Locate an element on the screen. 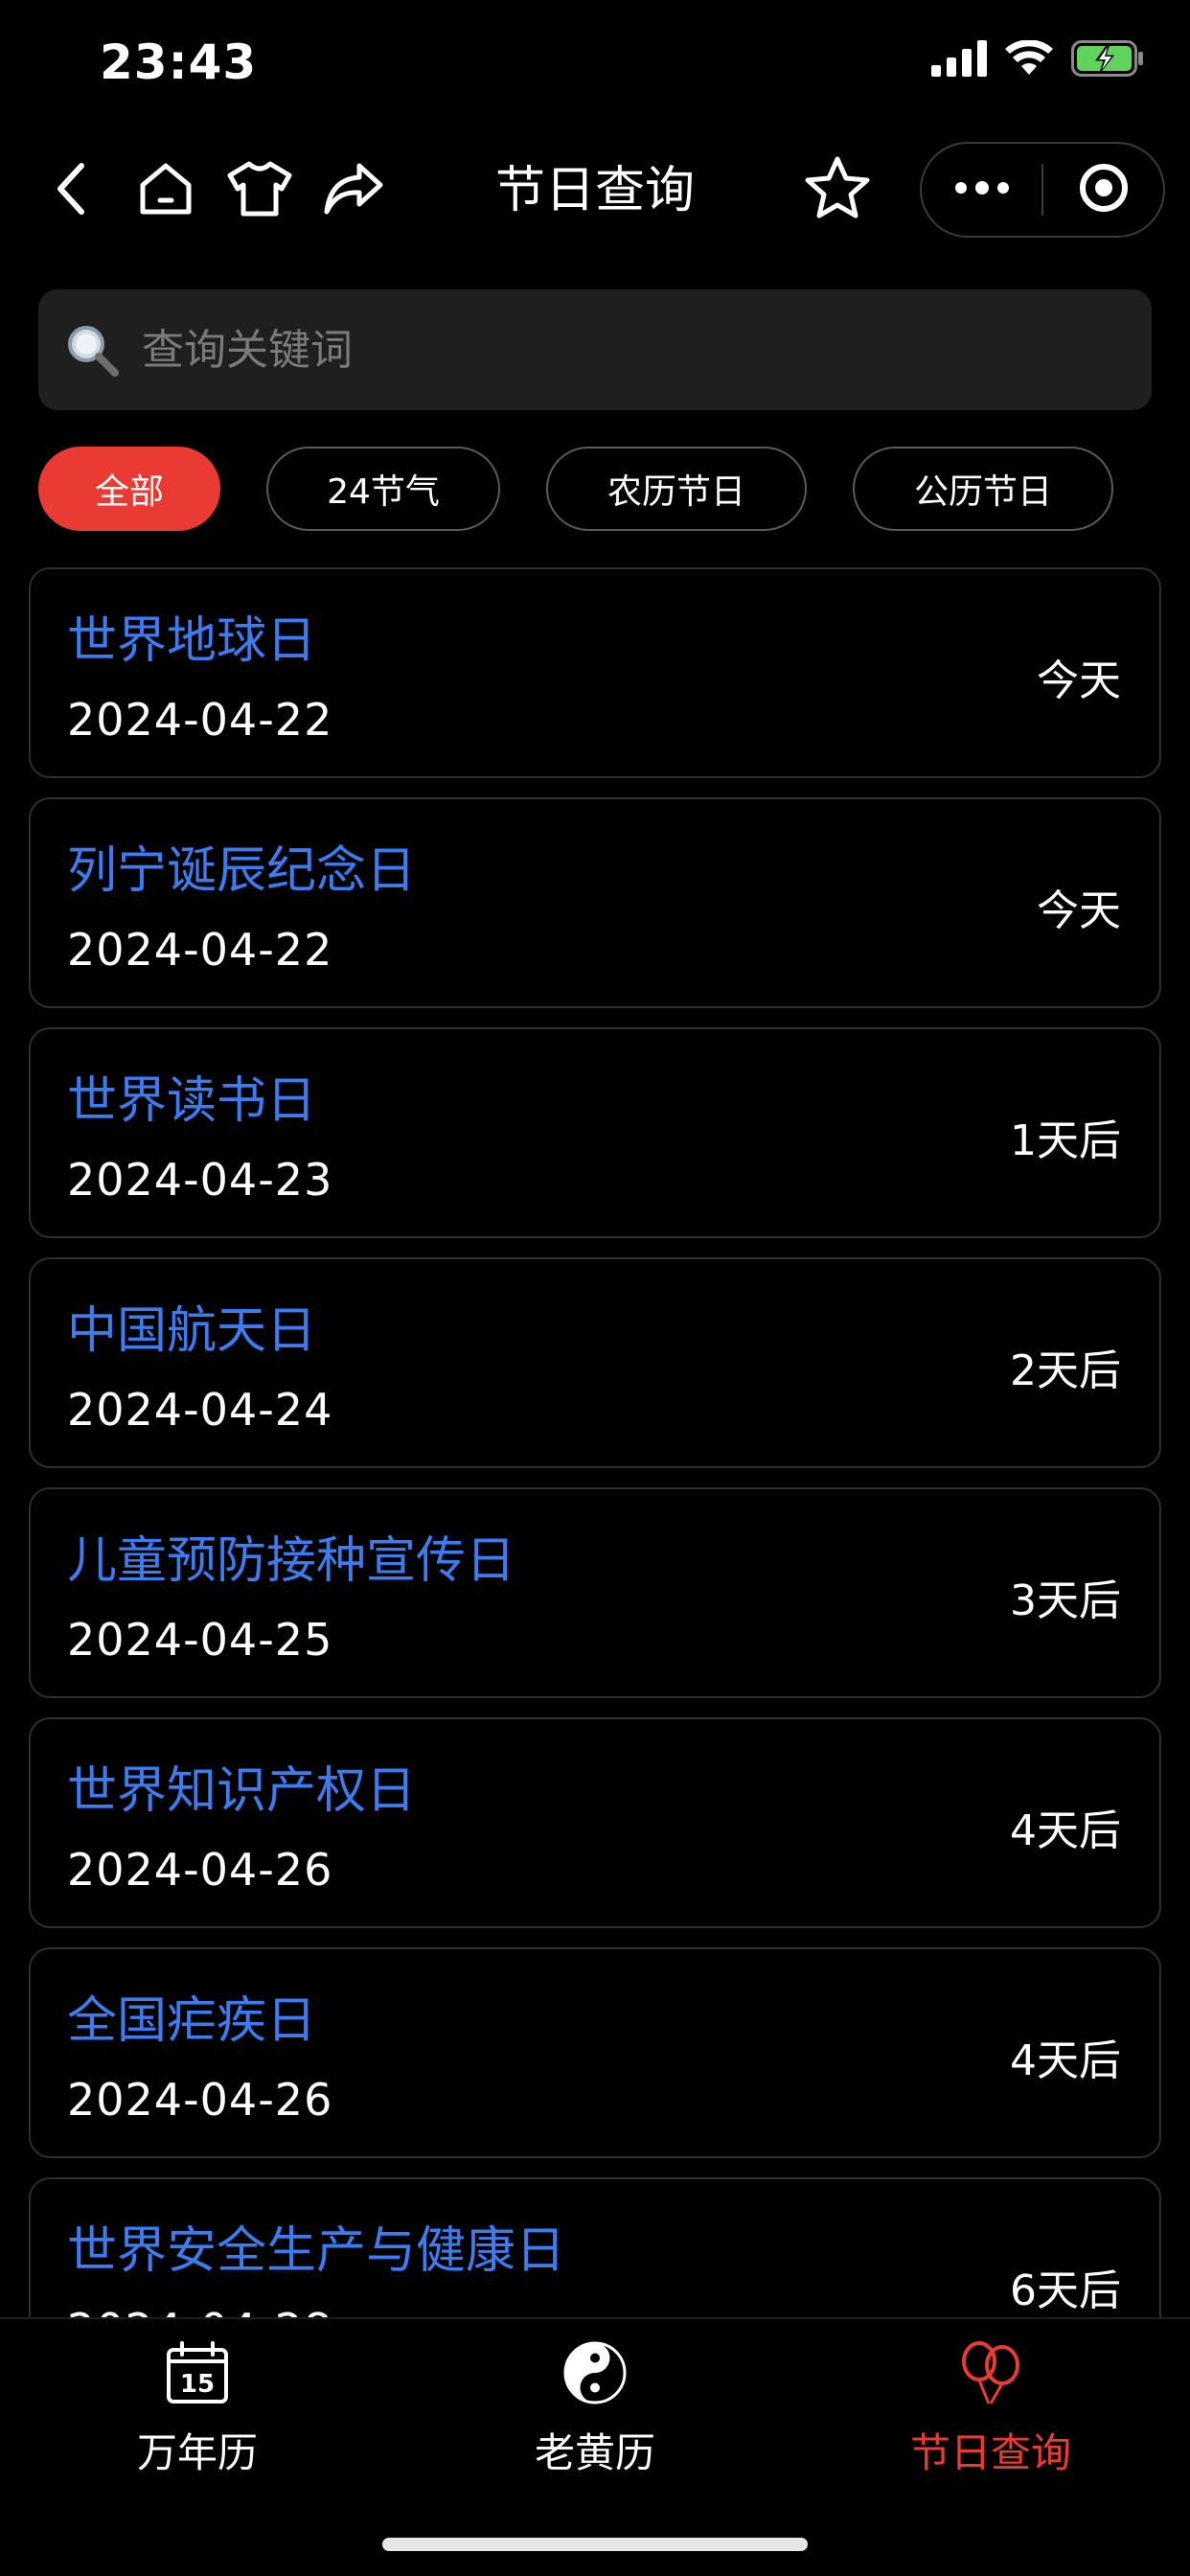 Image resolution: width=1190 pixels, height=2576 pixels. star-icon is located at coordinates (838, 189).